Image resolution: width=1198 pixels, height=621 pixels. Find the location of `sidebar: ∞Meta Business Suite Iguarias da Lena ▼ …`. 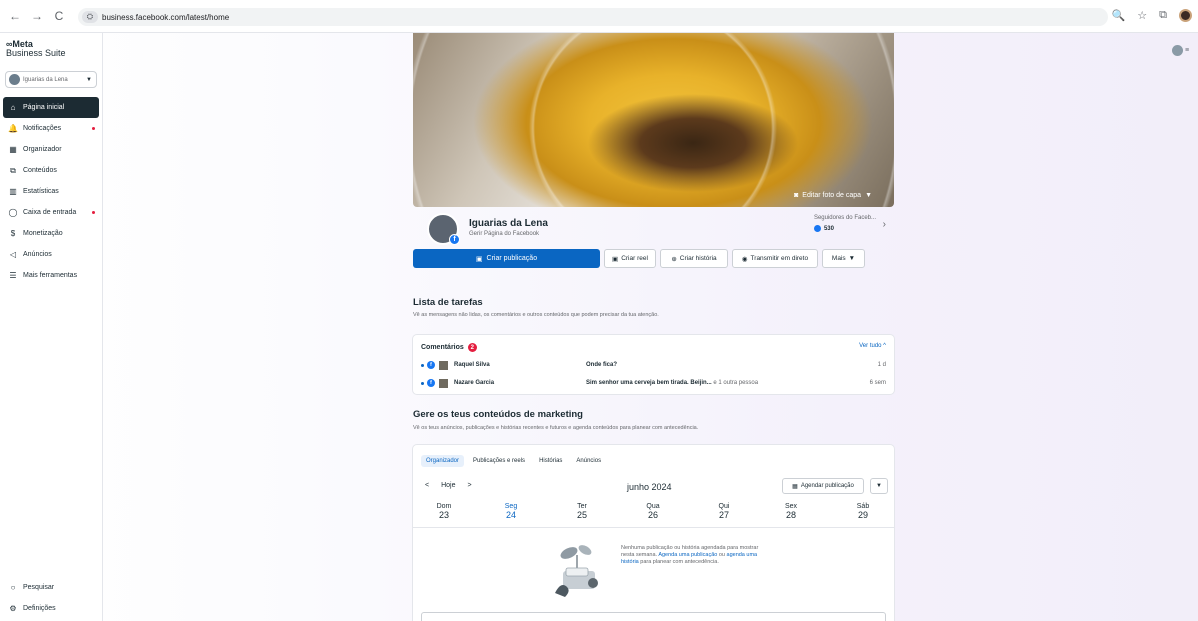

sidebar: ∞Meta Business Suite Iguarias da Lena ▼ … is located at coordinates (51, 327).